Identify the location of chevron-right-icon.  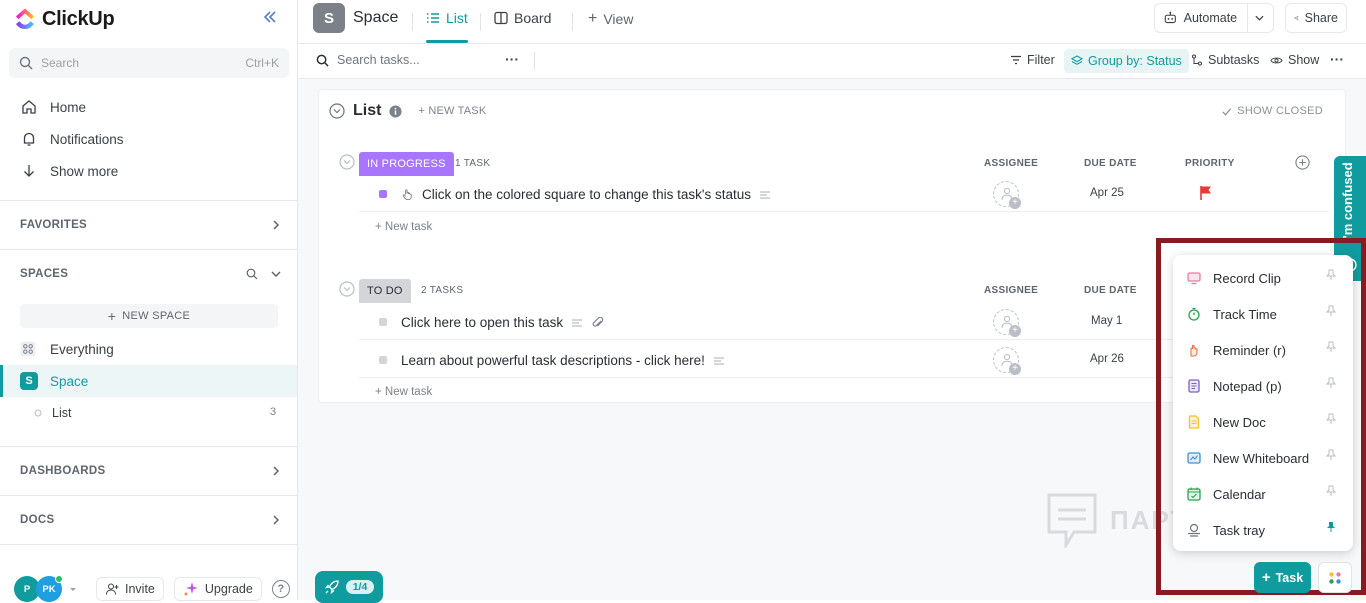
(276, 520).